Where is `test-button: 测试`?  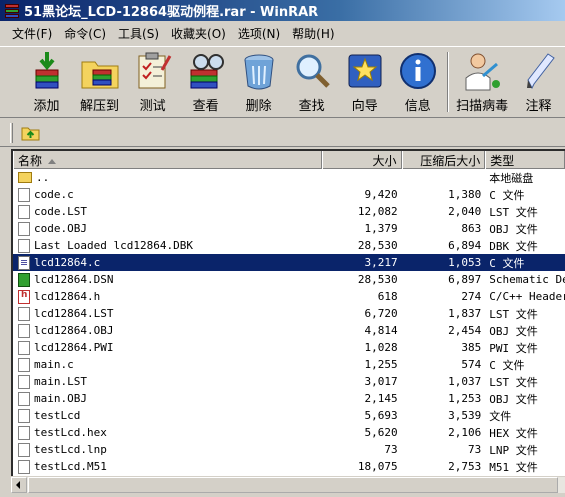
test-button: 测试 is located at coordinates (152, 82).